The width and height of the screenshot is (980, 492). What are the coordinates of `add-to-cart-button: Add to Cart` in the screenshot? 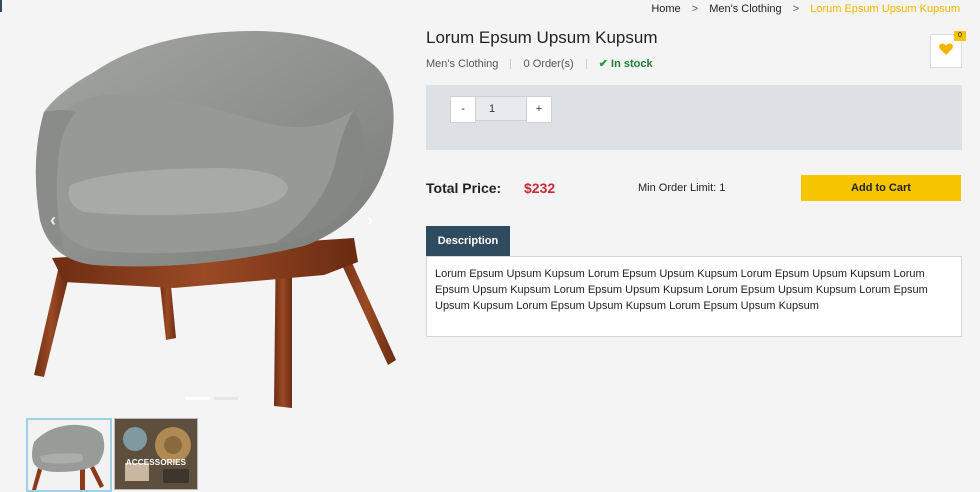 It's located at (881, 188).